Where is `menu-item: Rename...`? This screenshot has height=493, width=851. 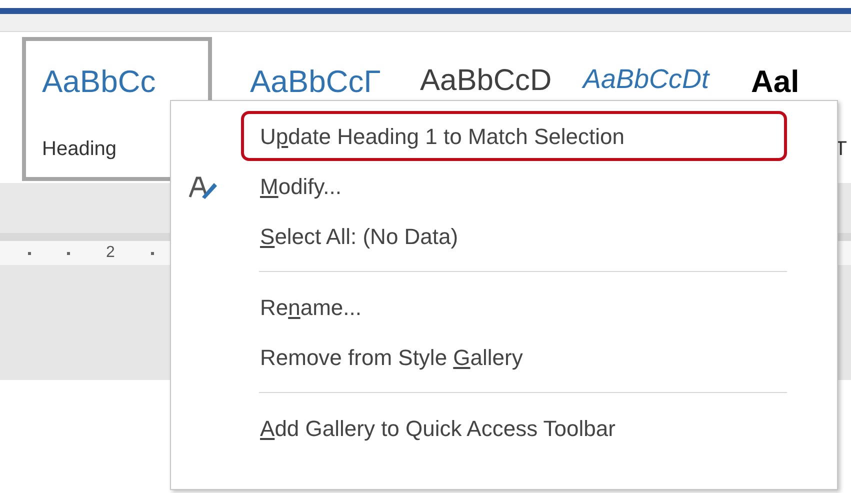 menu-item: Rename... is located at coordinates (514, 307).